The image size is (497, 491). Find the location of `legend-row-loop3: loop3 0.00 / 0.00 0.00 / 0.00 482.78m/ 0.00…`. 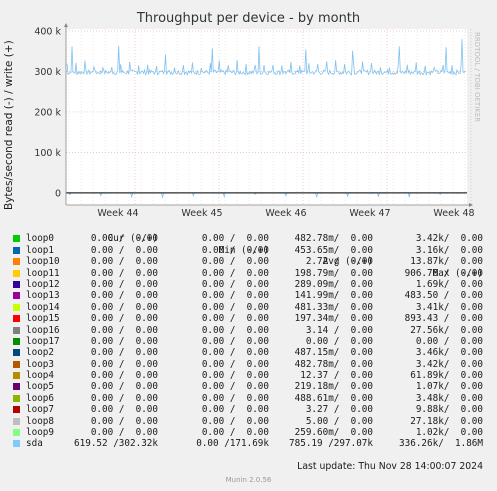

legend-row-loop3: loop3 0.00 / 0.00 0.00 / 0.00 482.78m/ 0.00… is located at coordinates (250, 364).